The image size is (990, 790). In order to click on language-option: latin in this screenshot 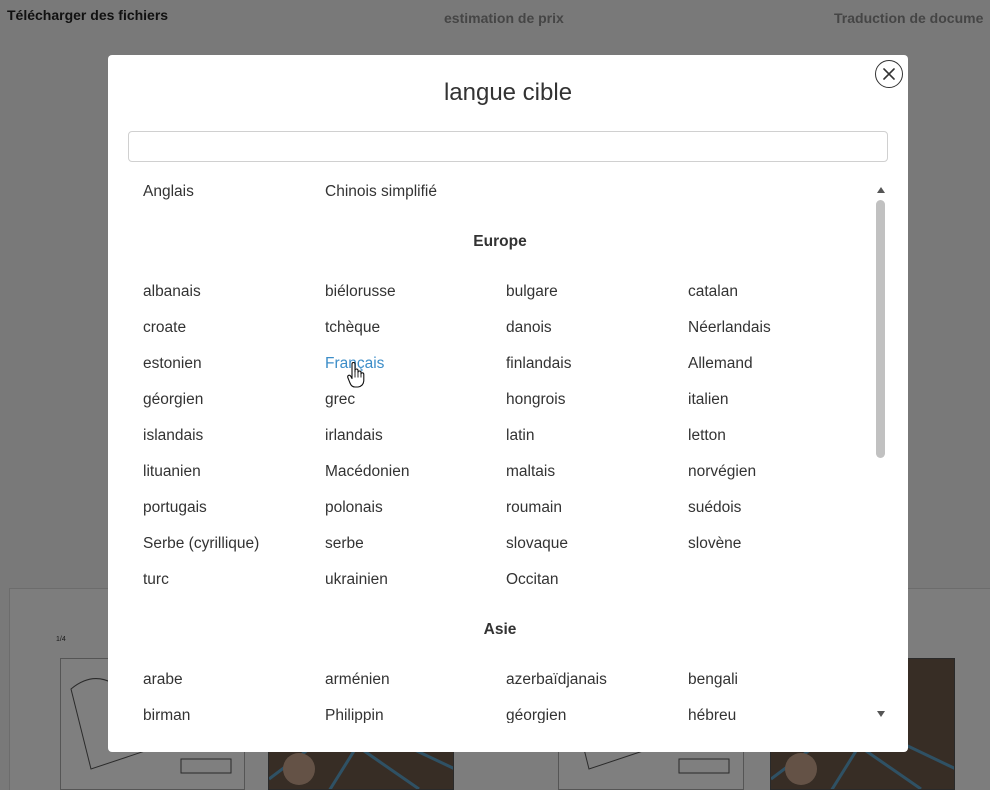, I will do `click(520, 436)`.